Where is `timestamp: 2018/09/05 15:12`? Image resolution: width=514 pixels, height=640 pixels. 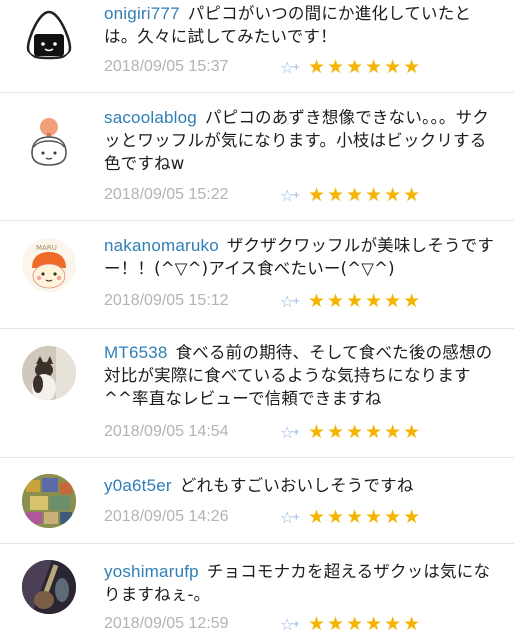
timestamp: 2018/09/05 15:12 is located at coordinates (166, 300).